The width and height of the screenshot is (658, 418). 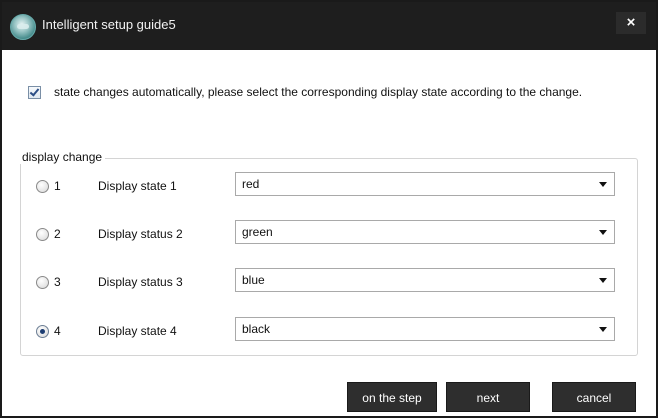 I want to click on state-label: Display state 1, so click(x=137, y=186).